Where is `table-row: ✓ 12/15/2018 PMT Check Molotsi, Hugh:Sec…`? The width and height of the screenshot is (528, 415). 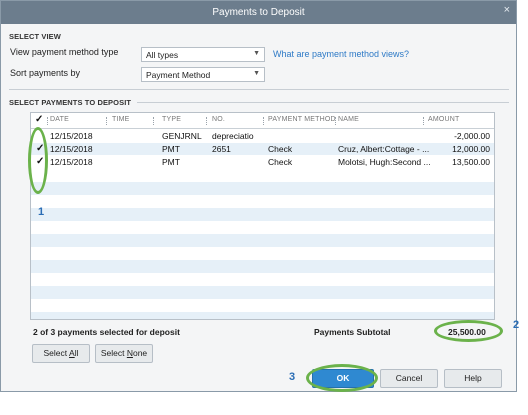 table-row: ✓ 12/15/2018 PMT Check Molotsi, Hugh:Sec… is located at coordinates (262, 162).